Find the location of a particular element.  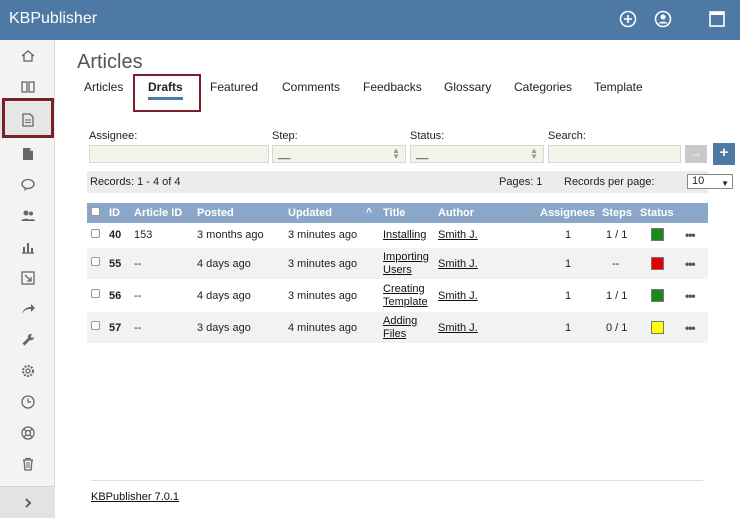

row-posted: 3 days ago is located at coordinates (224, 328).